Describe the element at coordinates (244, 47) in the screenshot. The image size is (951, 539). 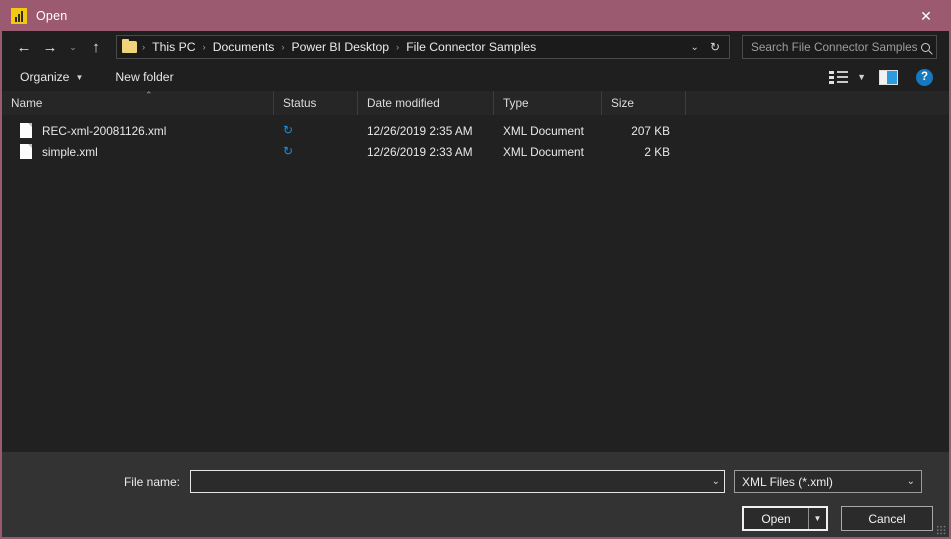
I see `breadcrumb-documents: Documents` at that location.